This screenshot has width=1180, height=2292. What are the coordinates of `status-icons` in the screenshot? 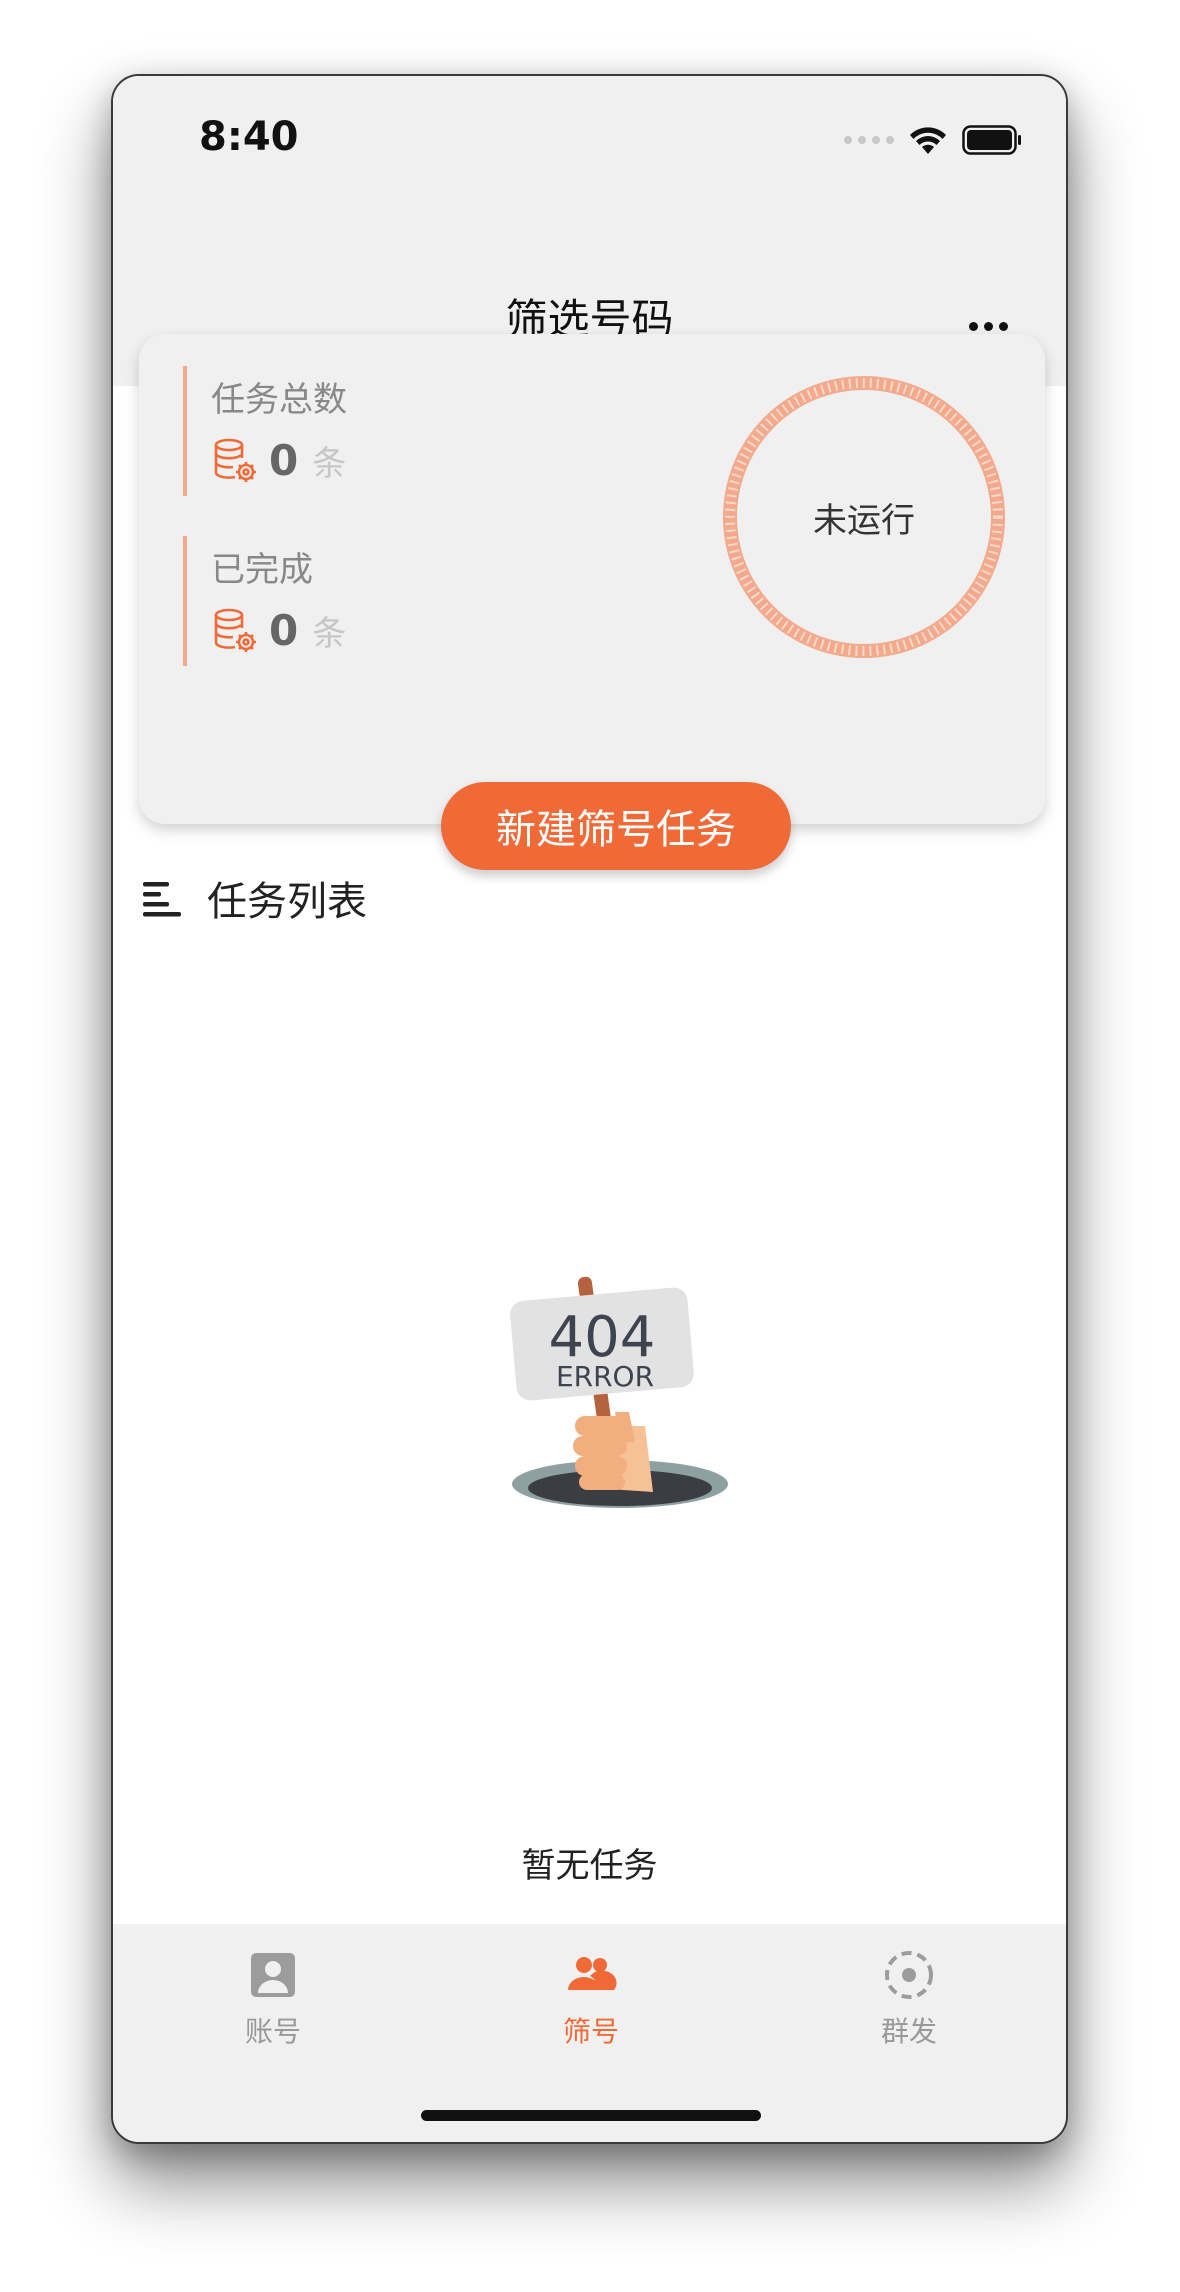 It's located at (933, 140).